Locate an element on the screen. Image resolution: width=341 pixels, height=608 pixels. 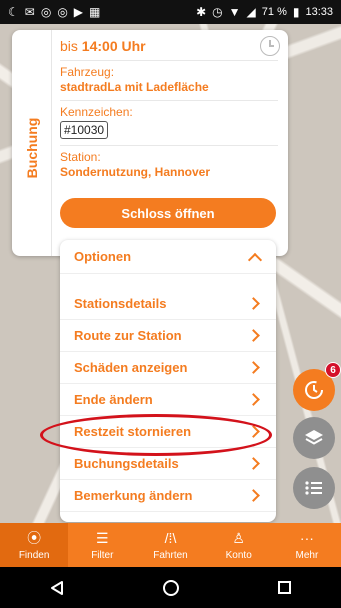
nav-label: Finden is located at coordinates (34, 555).